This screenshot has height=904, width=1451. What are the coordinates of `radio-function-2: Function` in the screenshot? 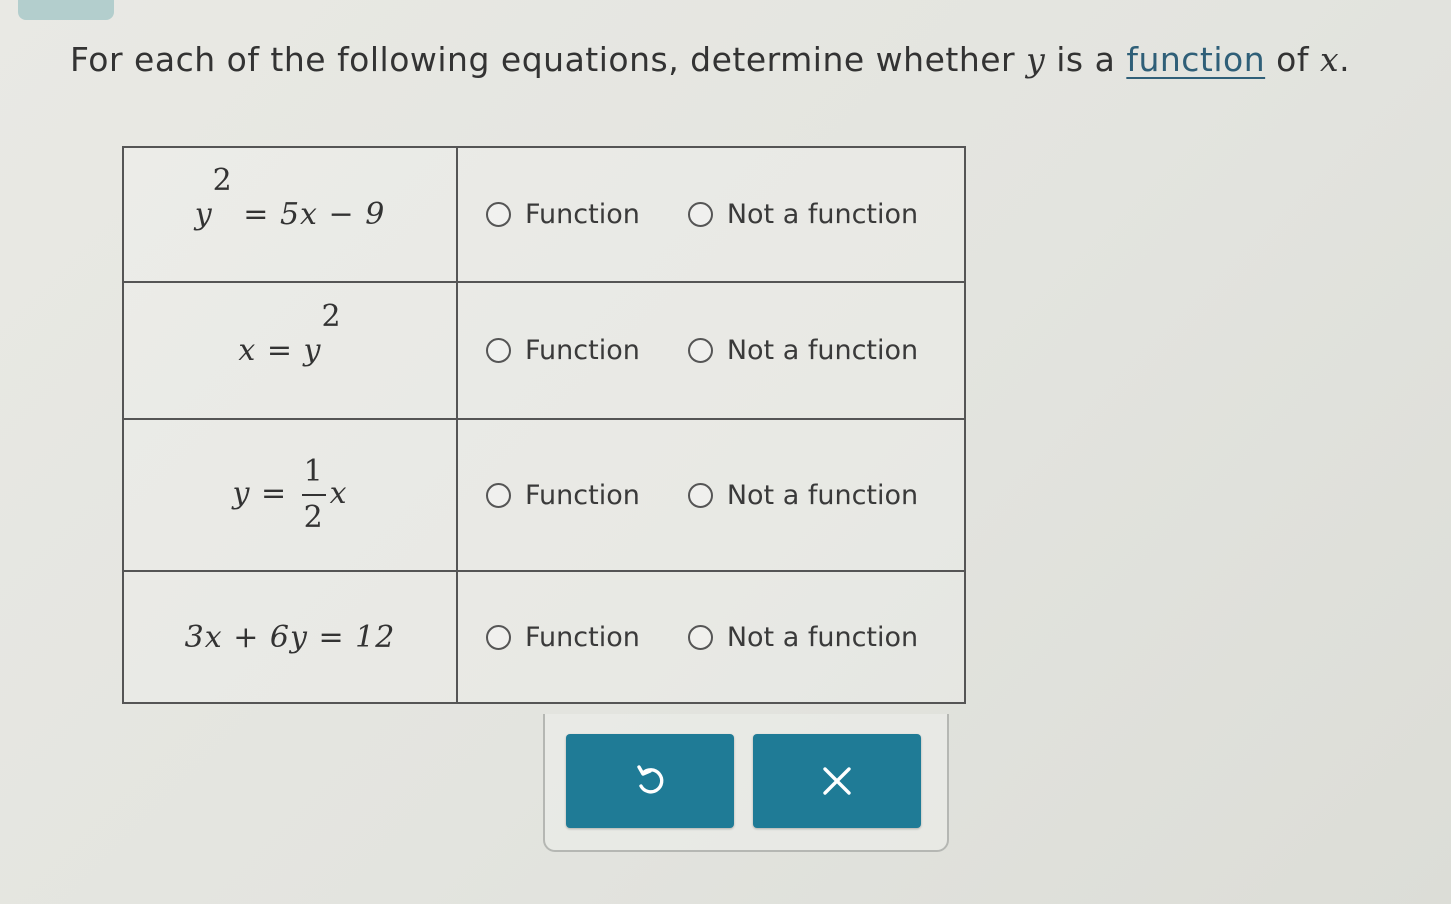 It's located at (563, 350).